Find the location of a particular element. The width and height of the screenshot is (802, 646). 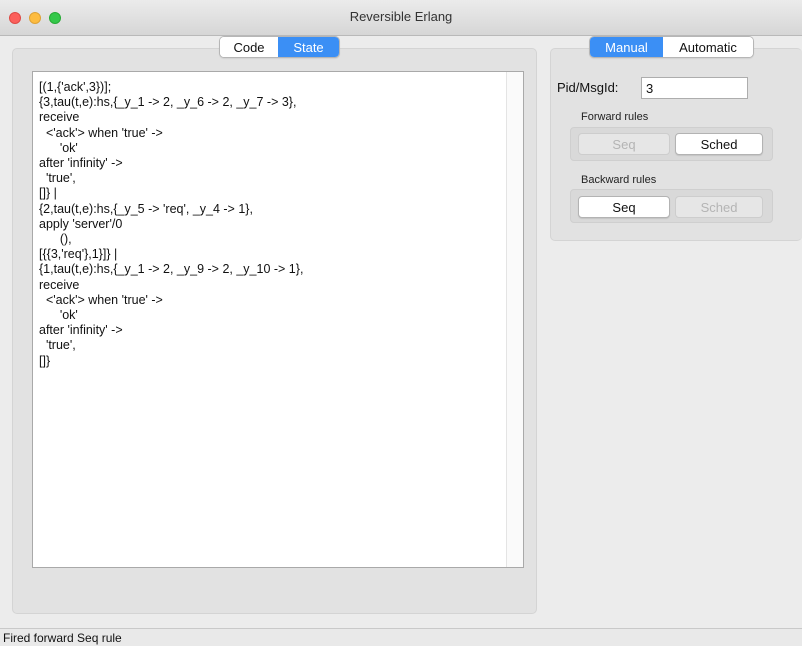

backward-rules-label: Backward rules is located at coordinates (619, 180).